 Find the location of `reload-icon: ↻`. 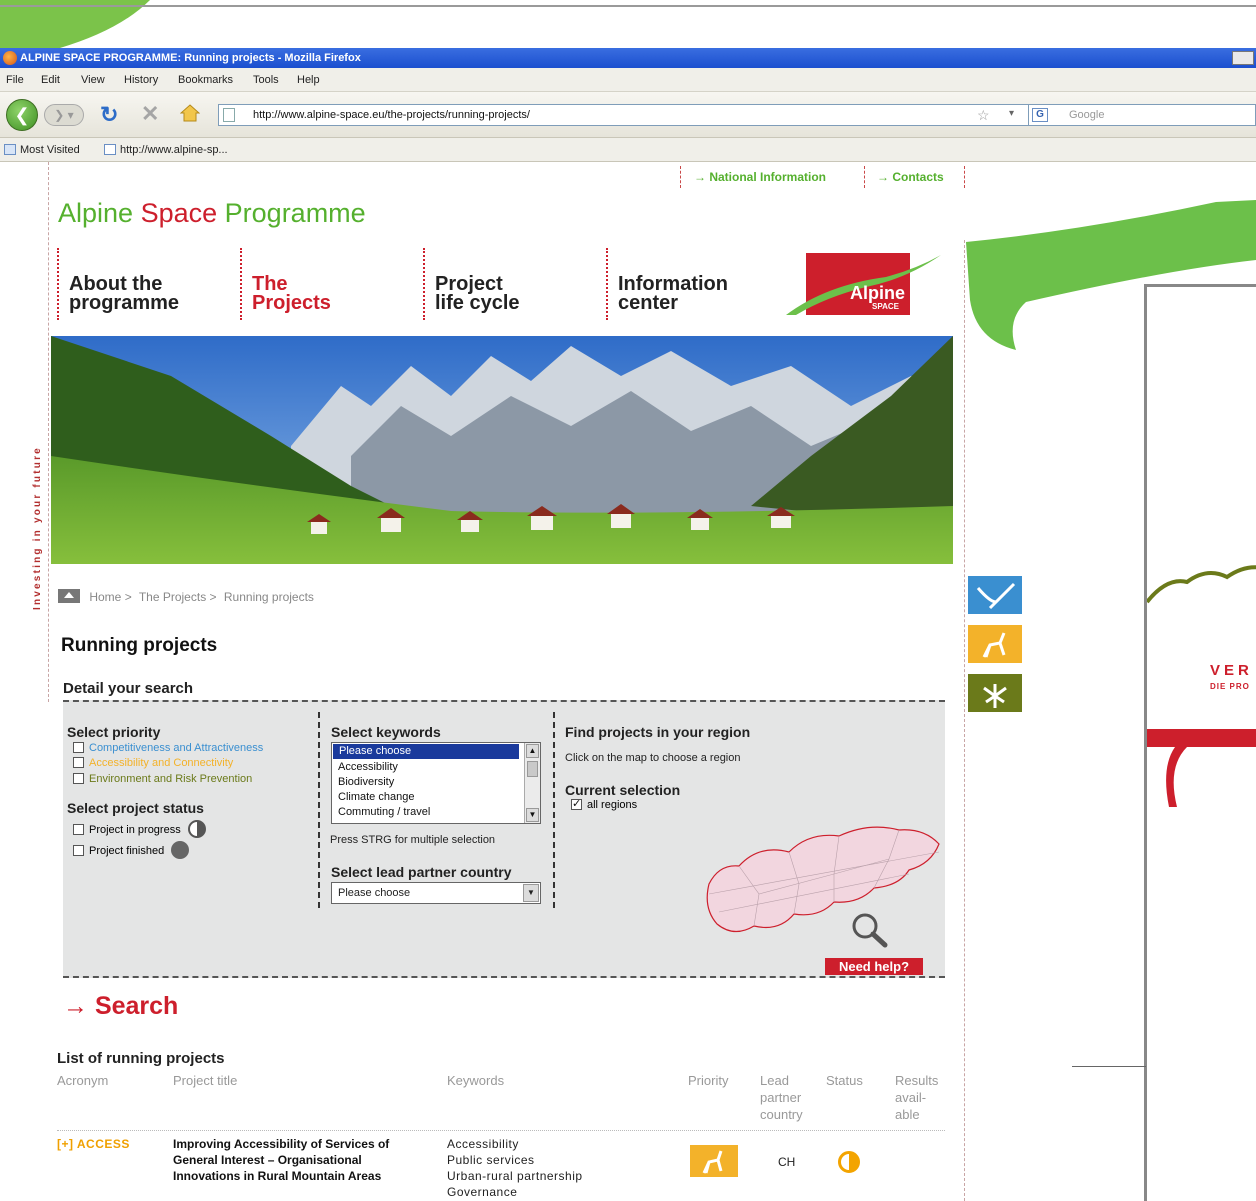

reload-icon: ↻ is located at coordinates (109, 115).